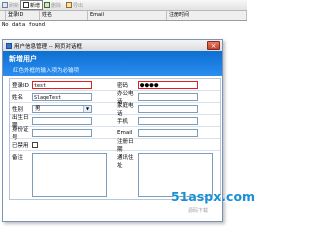 This screenshot has width=320, height=240. I want to click on add-button: 新增, so click(32, 5).